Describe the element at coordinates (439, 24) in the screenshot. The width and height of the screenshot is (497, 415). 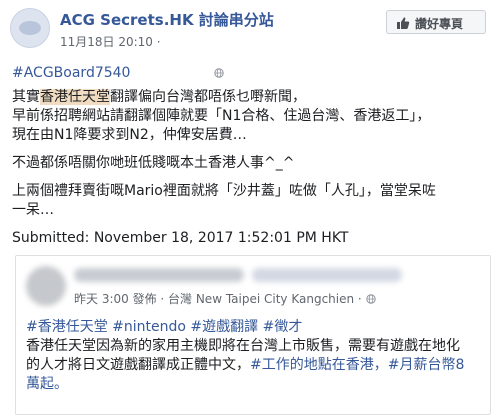
I see `like-page-label: 讚好專頁` at that location.